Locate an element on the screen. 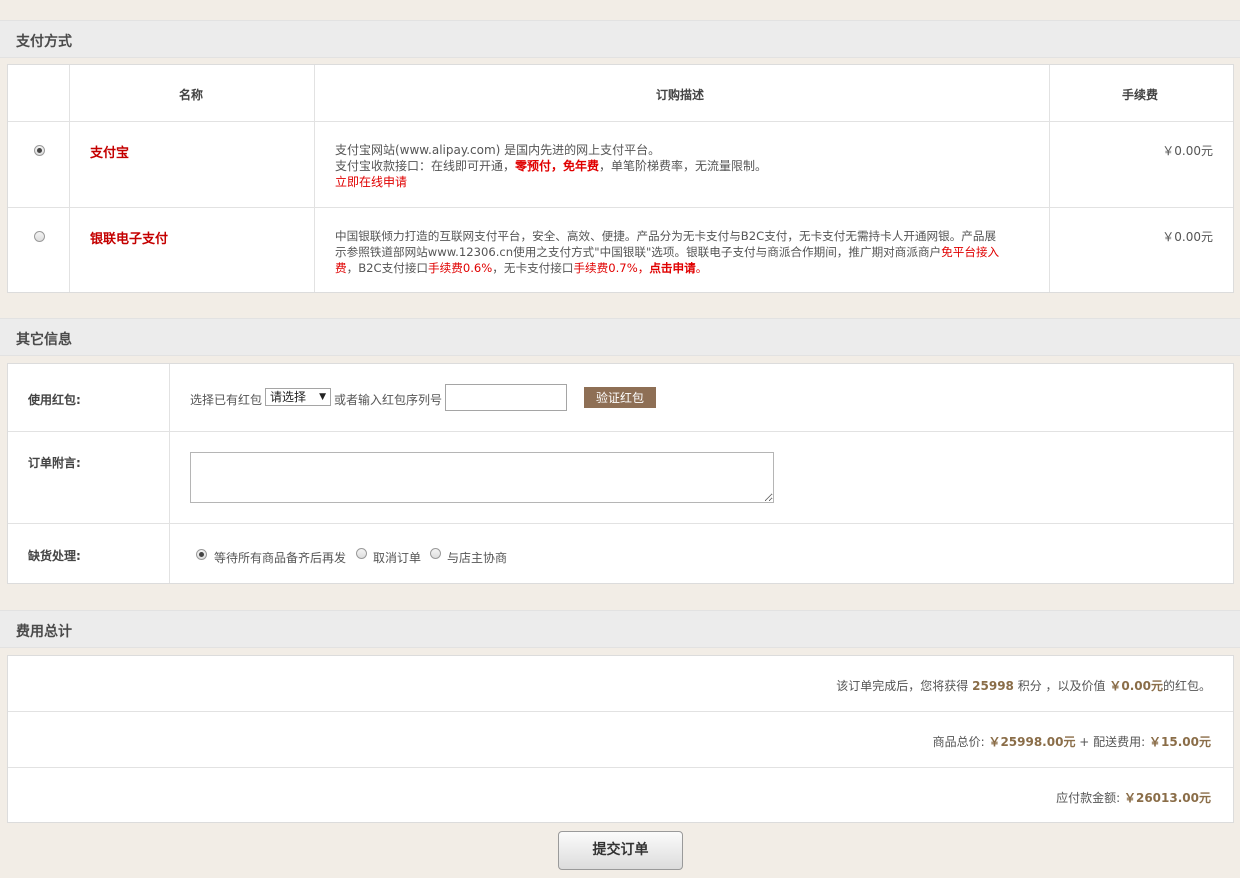 The image size is (1240, 878). summary-section-header: 费用总计 is located at coordinates (620, 629).